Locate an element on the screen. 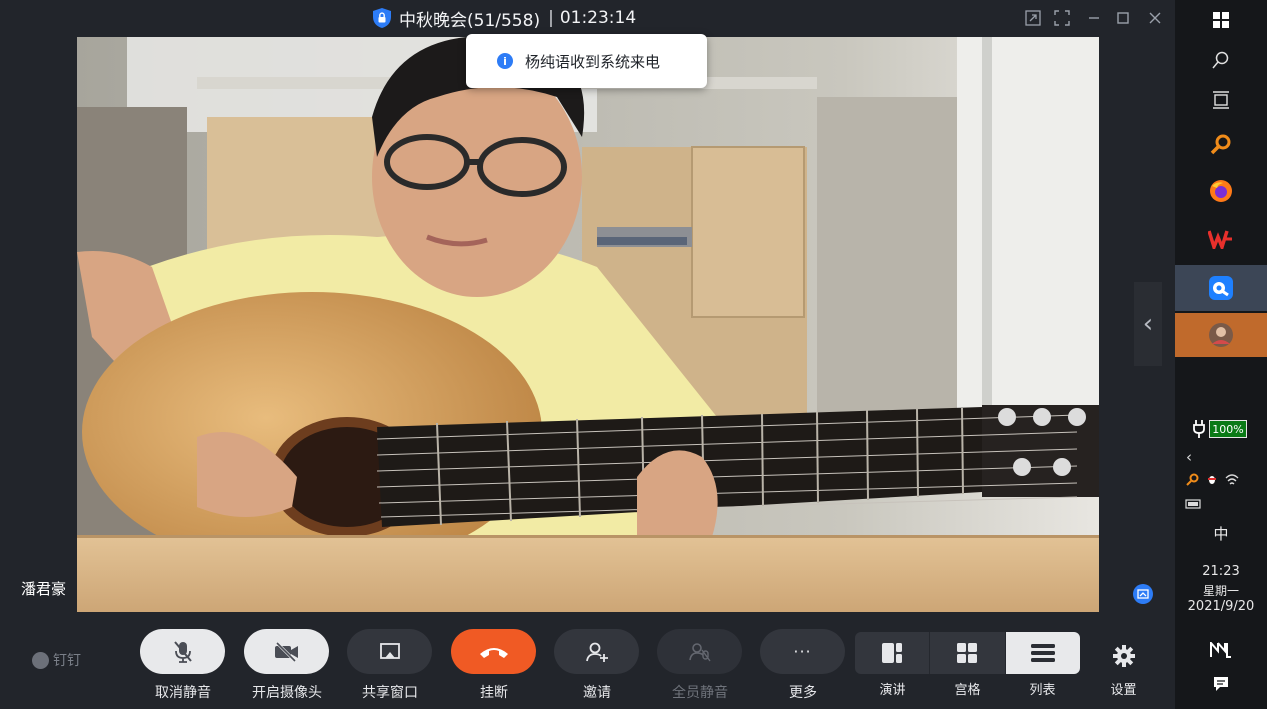 Image resolution: width=1267 pixels, height=709 pixels. keyboard-icon is located at coordinates (1193, 504).